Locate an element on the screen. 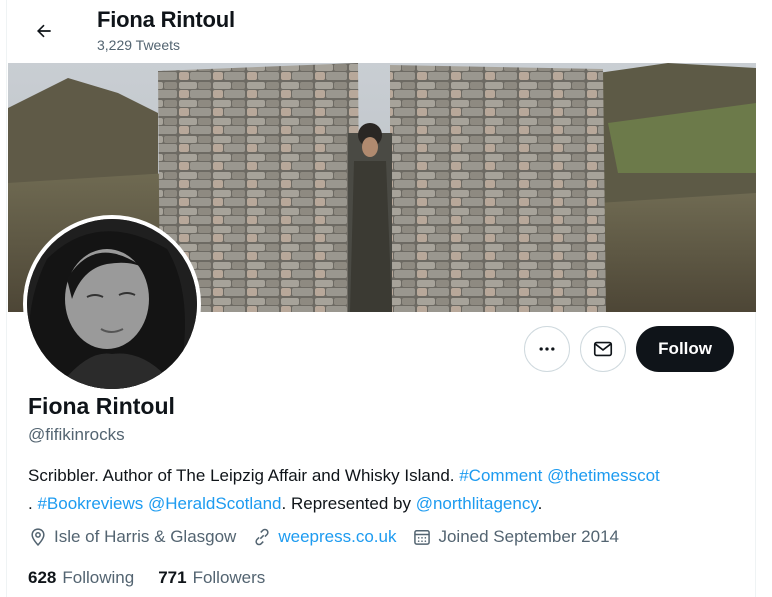 The image size is (772, 597). envelope-icon is located at coordinates (603, 349).